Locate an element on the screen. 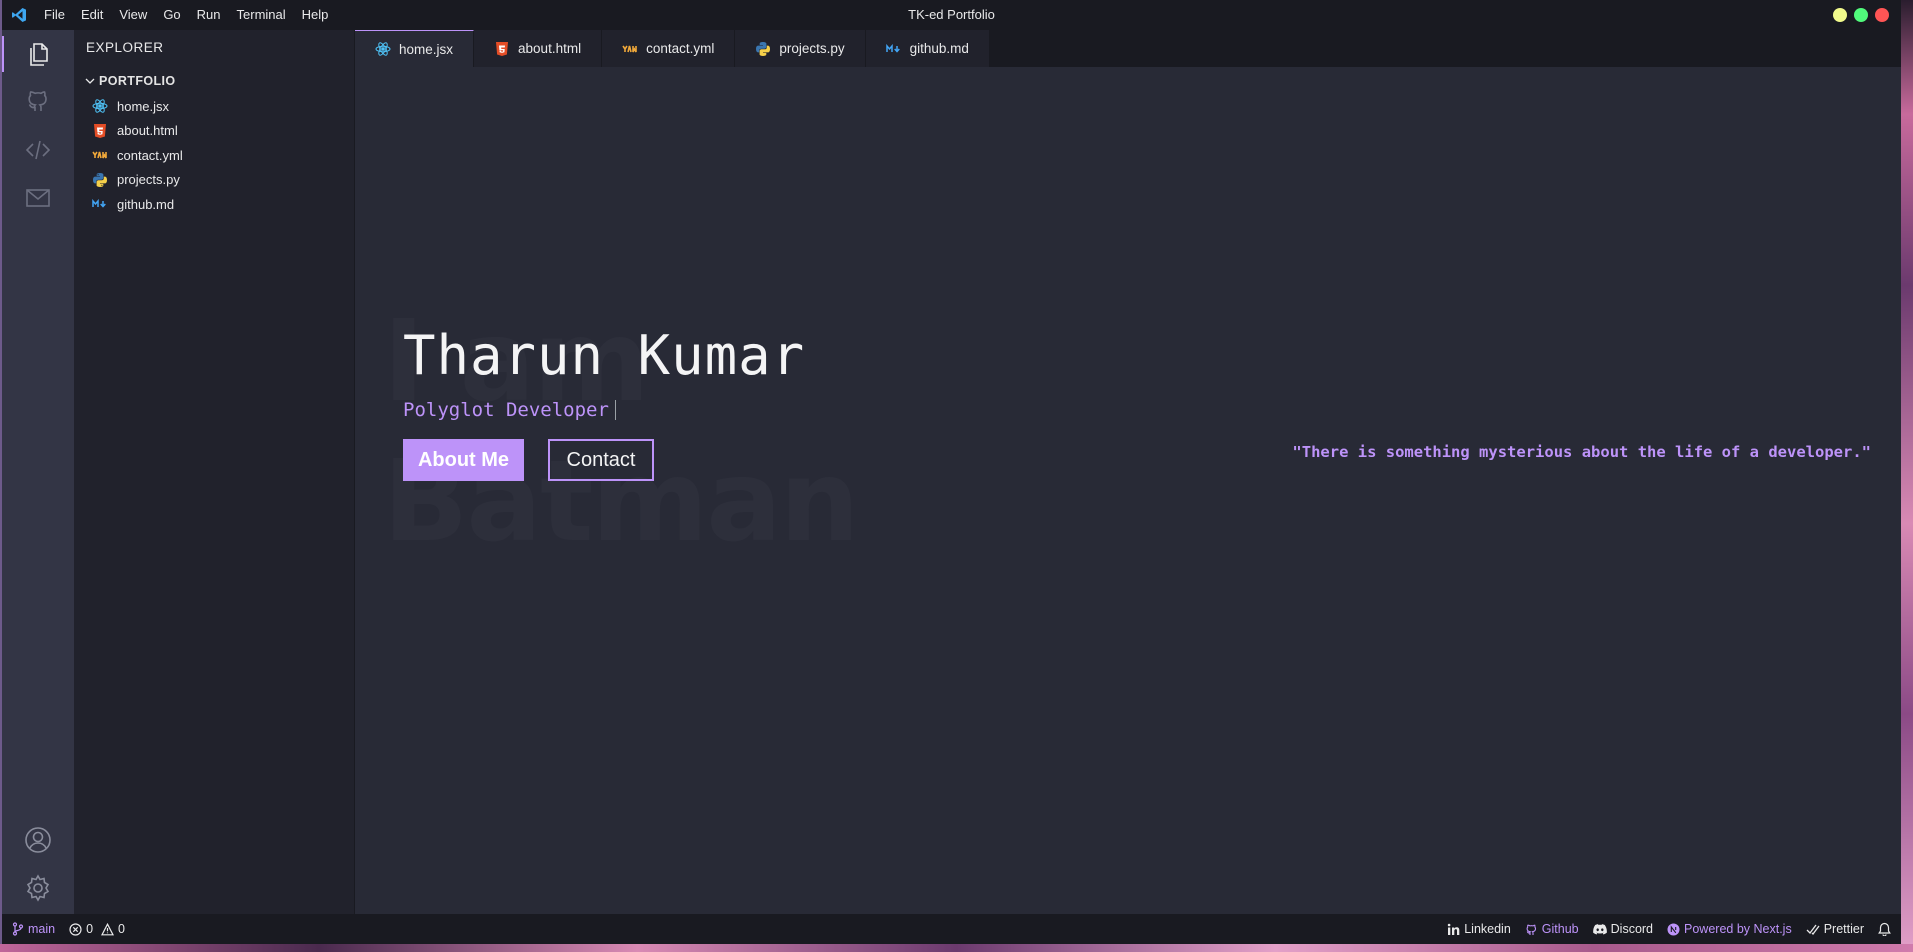 This screenshot has height=952, width=1913. discord-label: Discord is located at coordinates (1632, 929).